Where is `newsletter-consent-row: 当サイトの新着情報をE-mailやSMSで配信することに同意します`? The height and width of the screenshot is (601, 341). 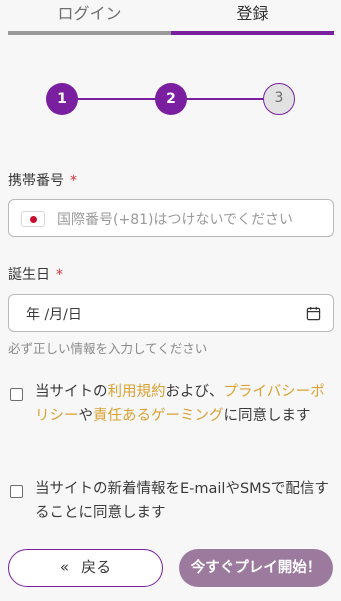
newsletter-consent-row: 当サイトの新着情報をE-mailやSMSで配信することに同意します is located at coordinates (171, 502).